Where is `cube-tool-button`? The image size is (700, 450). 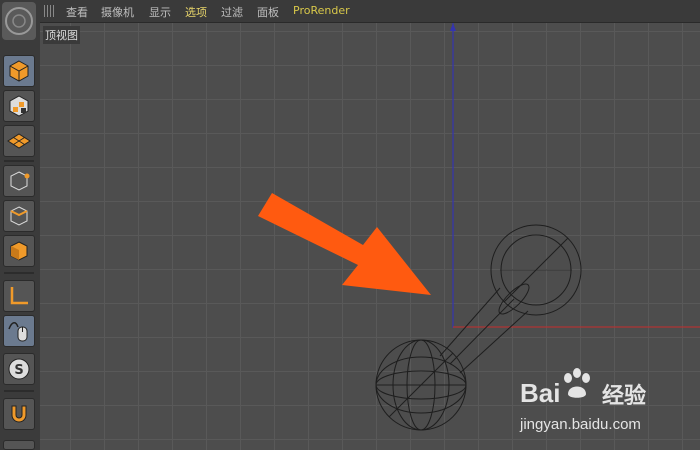
cube-tool-button is located at coordinates (19, 71).